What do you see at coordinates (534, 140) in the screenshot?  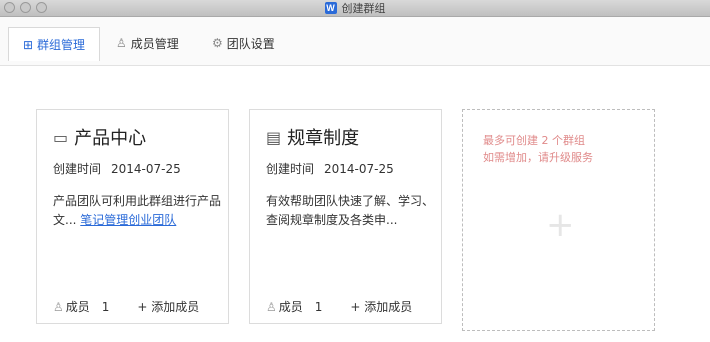 I see `limit-line-1: 最多可创建 2 个群组` at bounding box center [534, 140].